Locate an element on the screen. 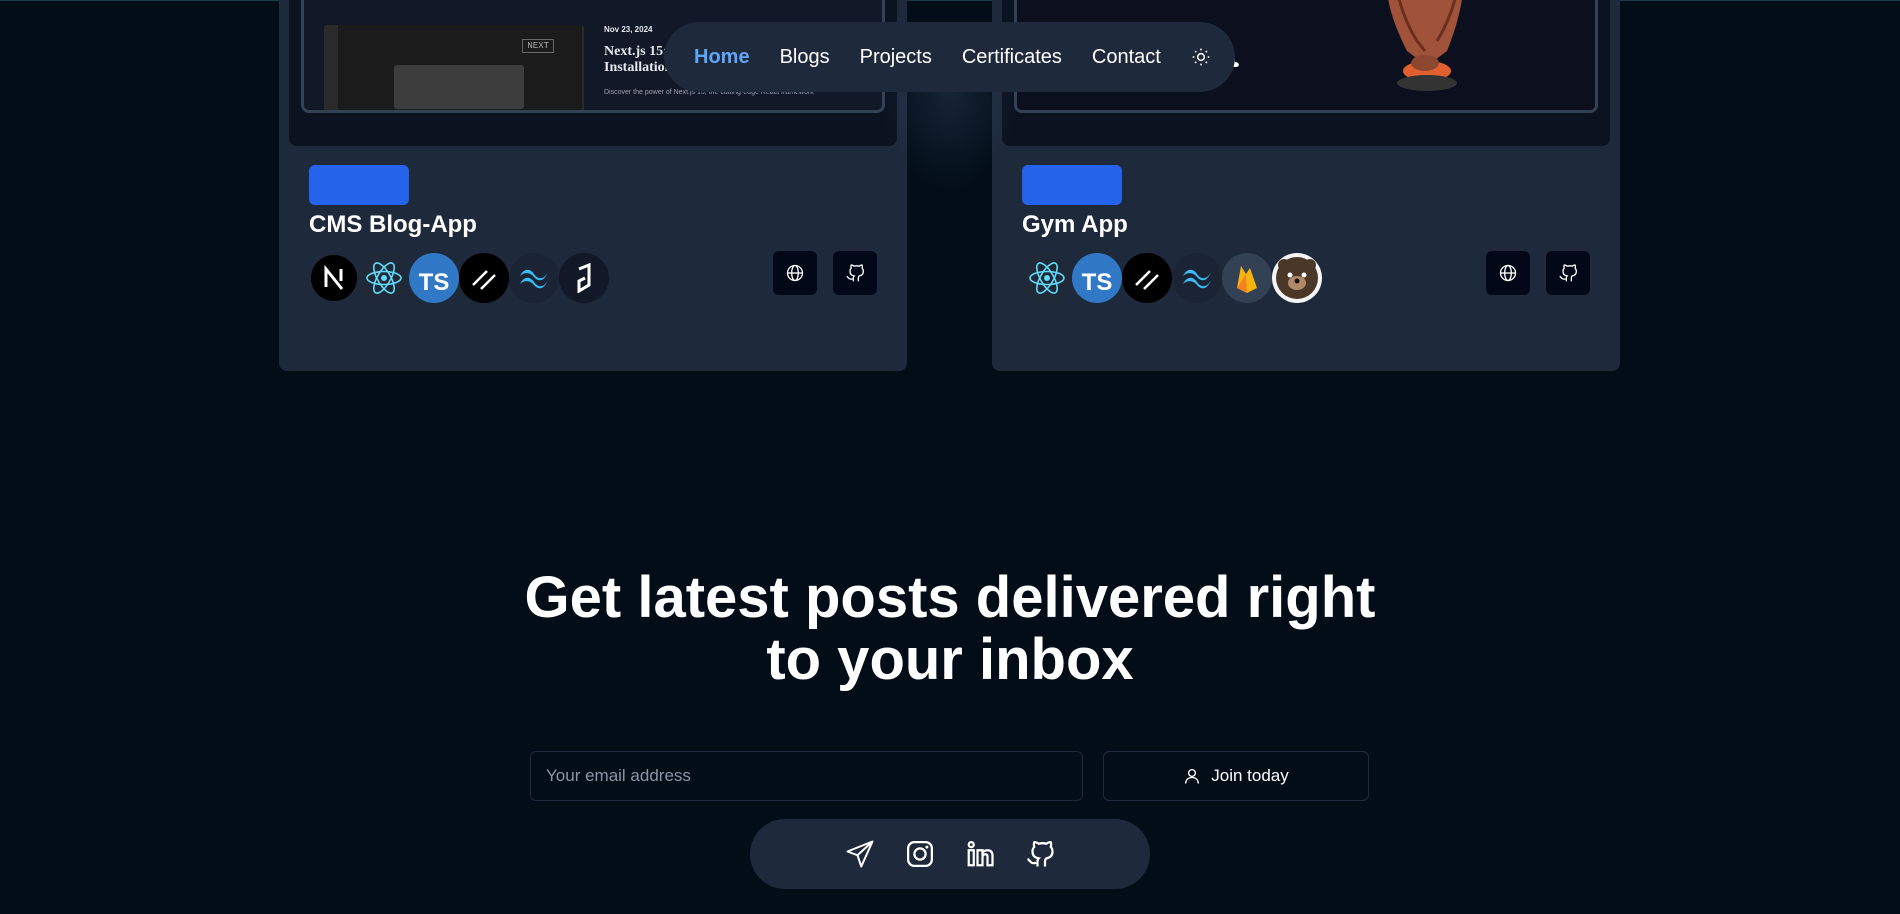  social-instagram-link is located at coordinates (920, 854).